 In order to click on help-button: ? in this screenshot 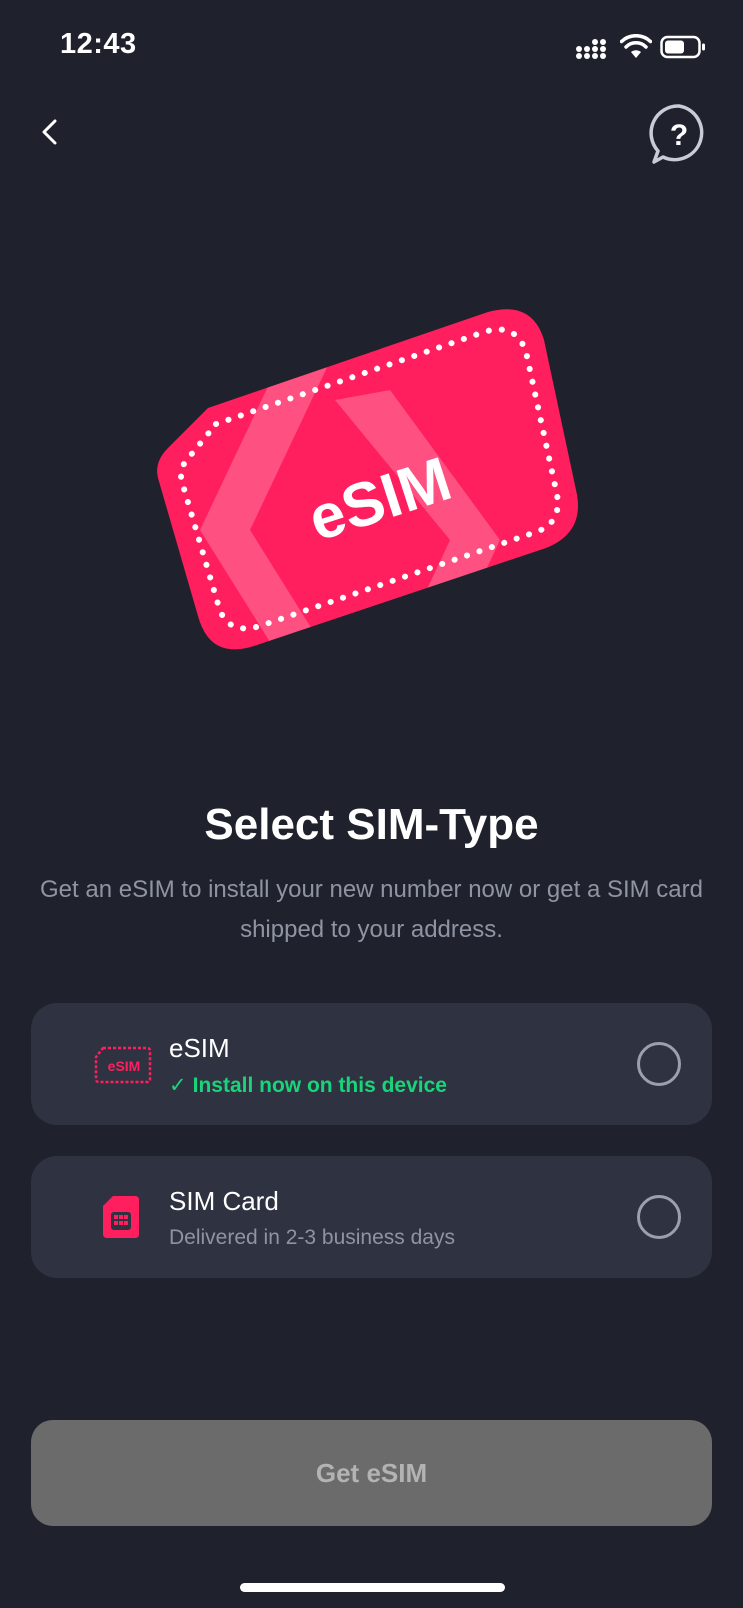, I will do `click(679, 134)`.